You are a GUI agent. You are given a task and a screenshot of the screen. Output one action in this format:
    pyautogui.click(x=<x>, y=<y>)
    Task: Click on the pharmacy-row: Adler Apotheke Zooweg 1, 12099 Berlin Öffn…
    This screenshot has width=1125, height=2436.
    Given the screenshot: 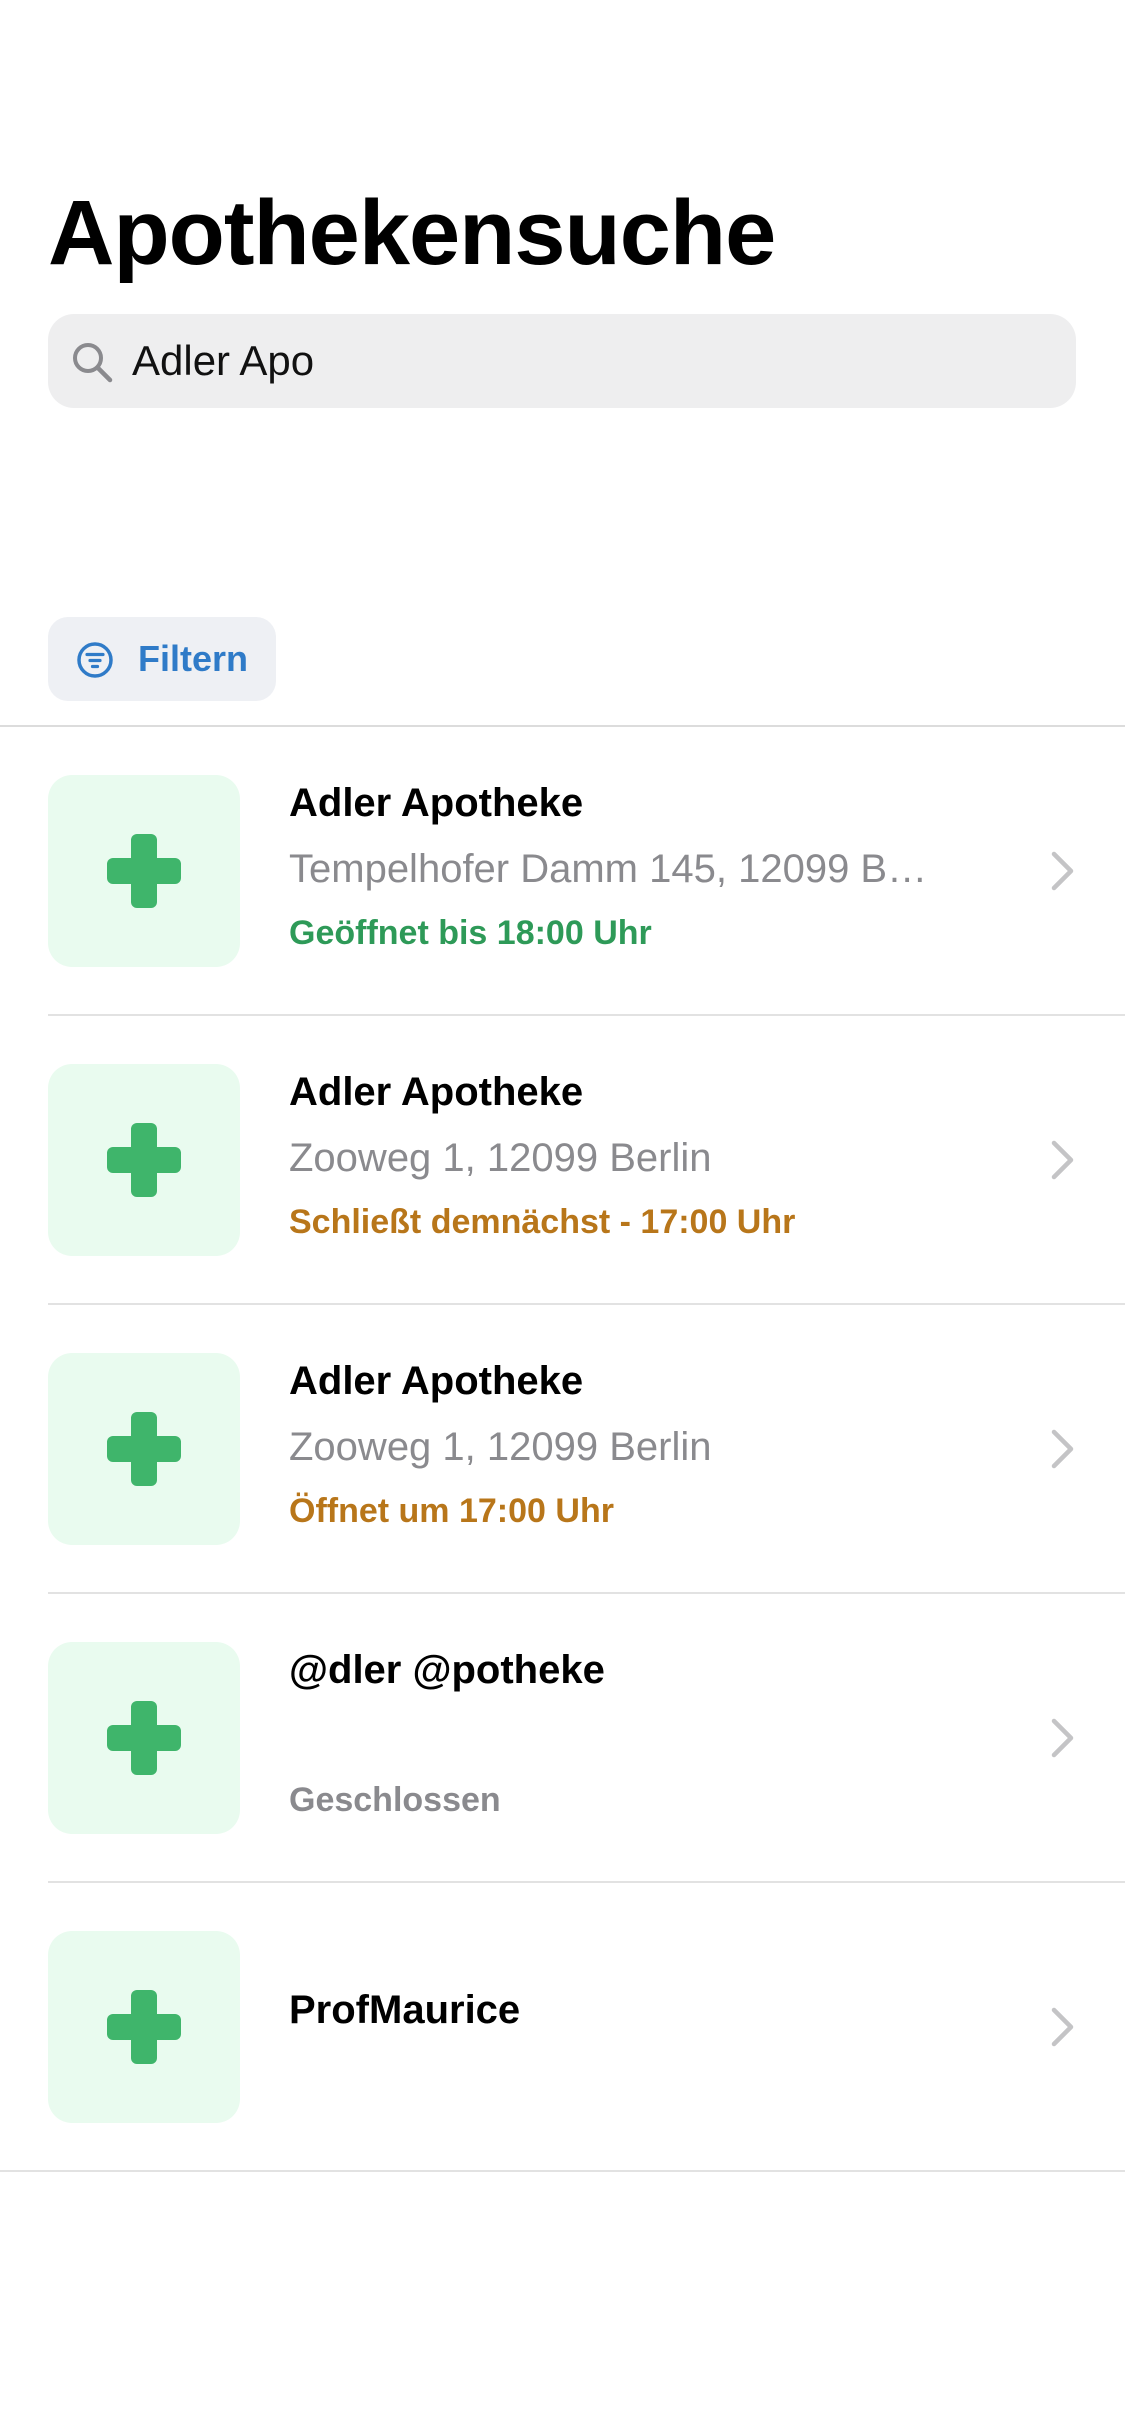 What is the action you would take?
    pyautogui.click(x=562, y=1449)
    